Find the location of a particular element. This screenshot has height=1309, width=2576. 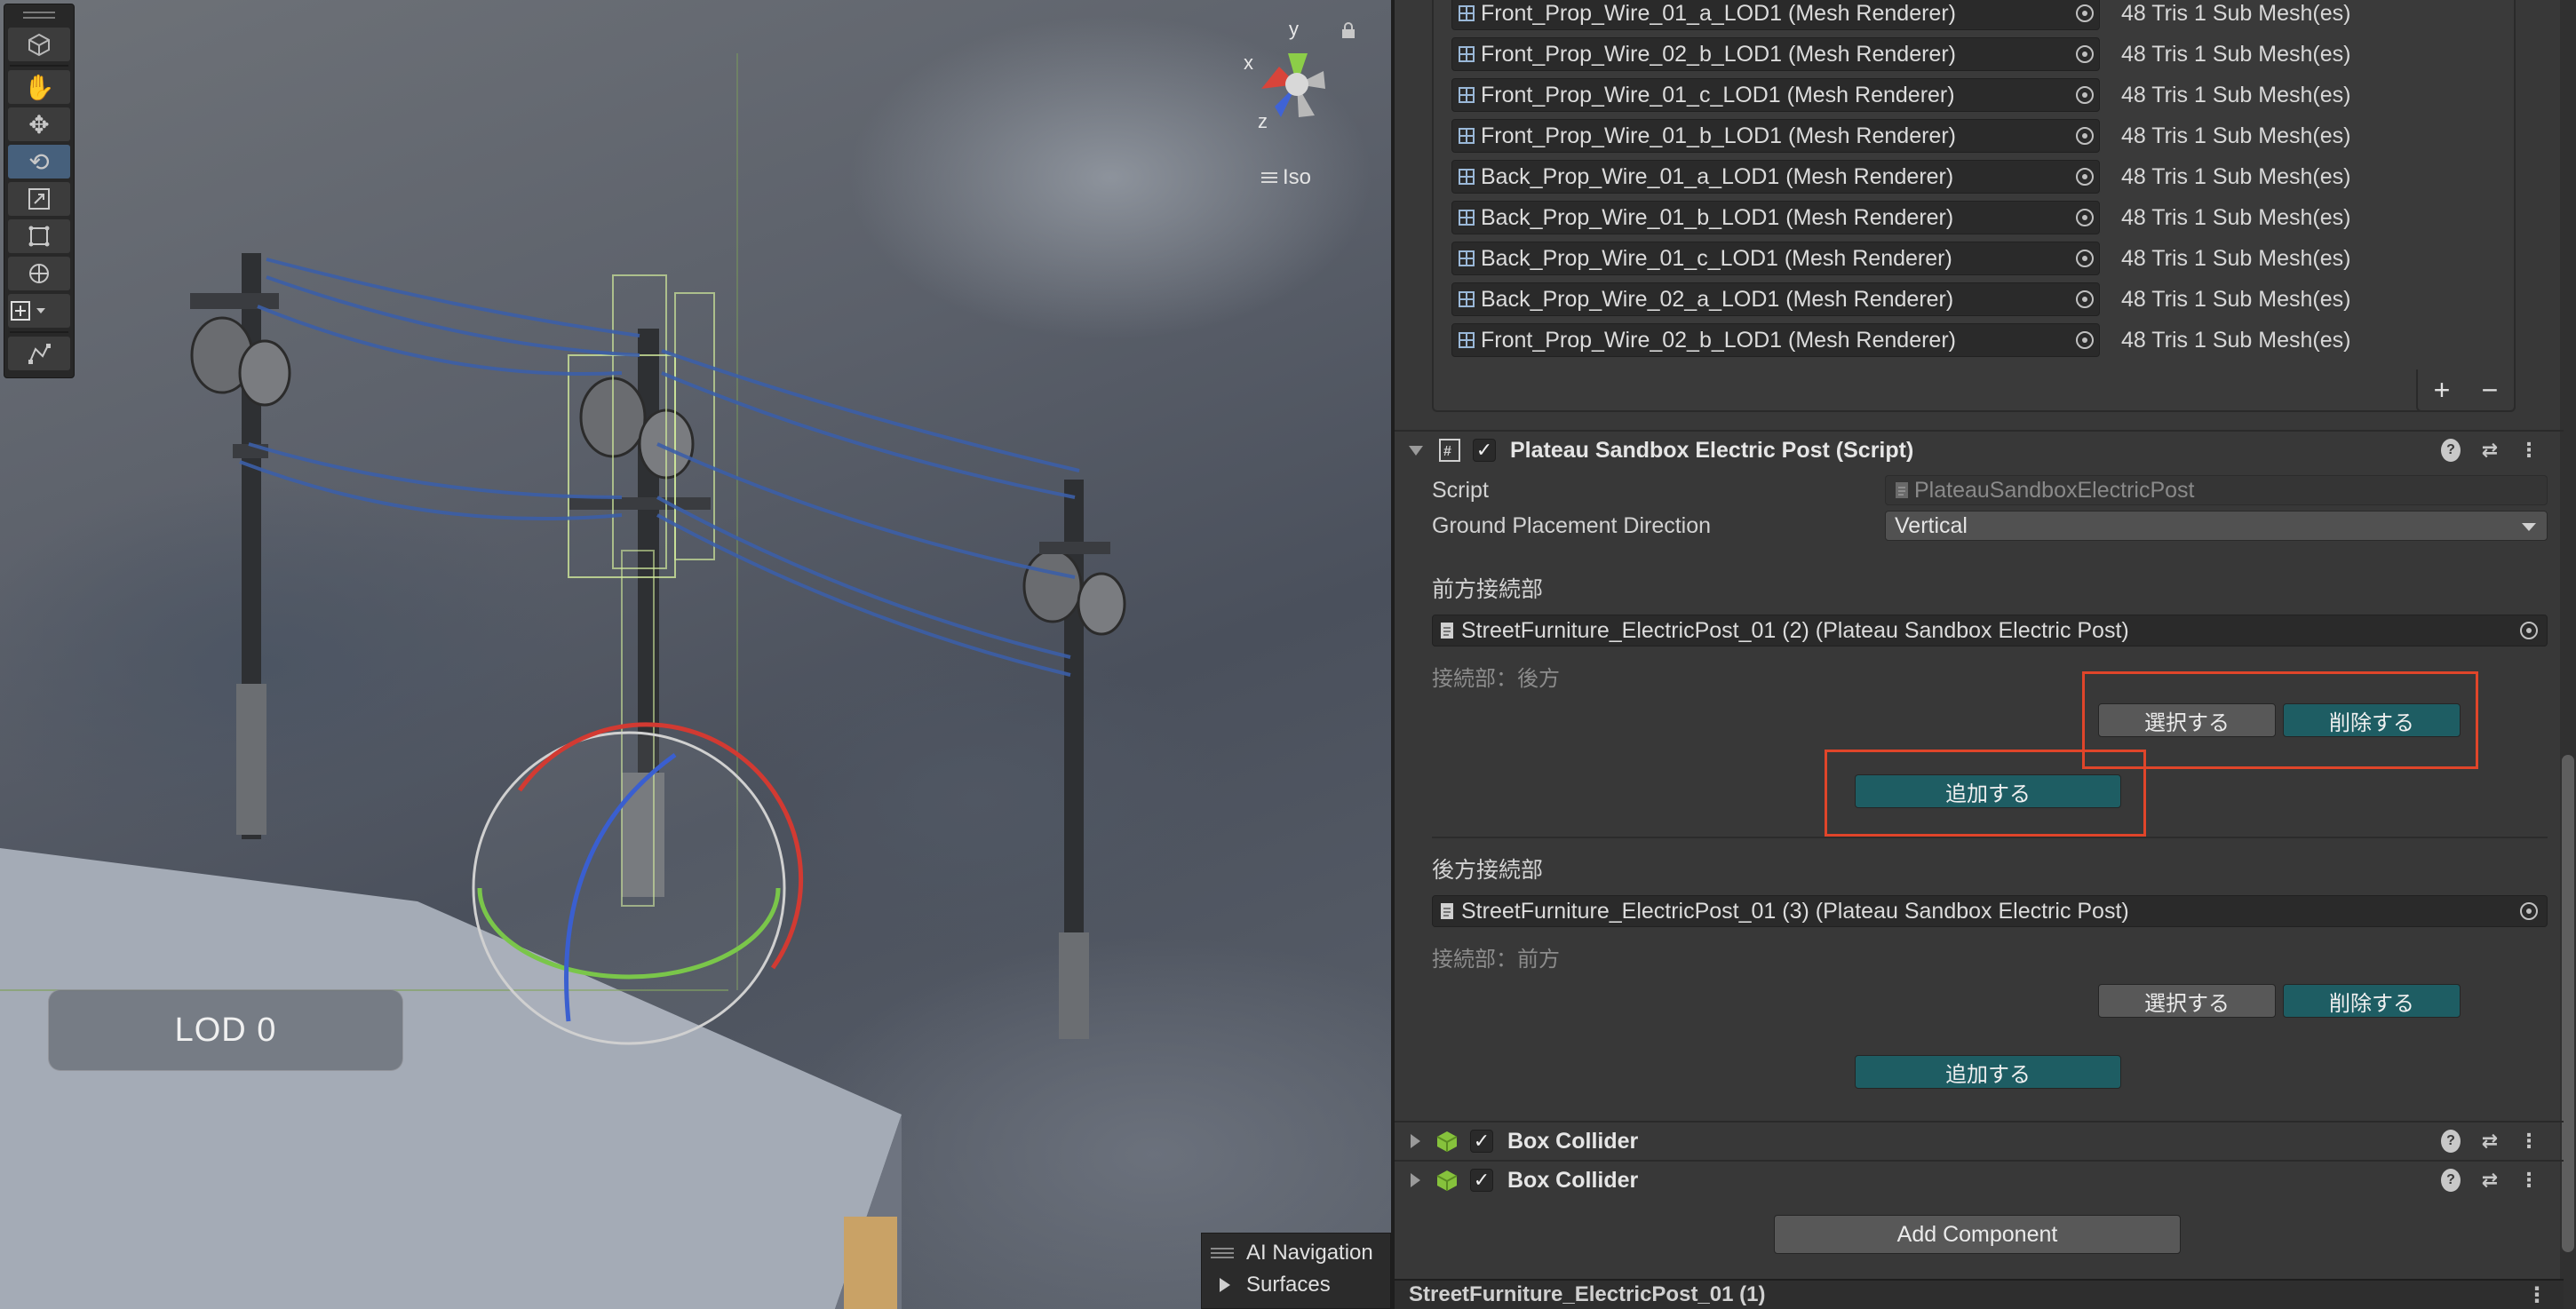

spline-tool-icon is located at coordinates (39, 354).